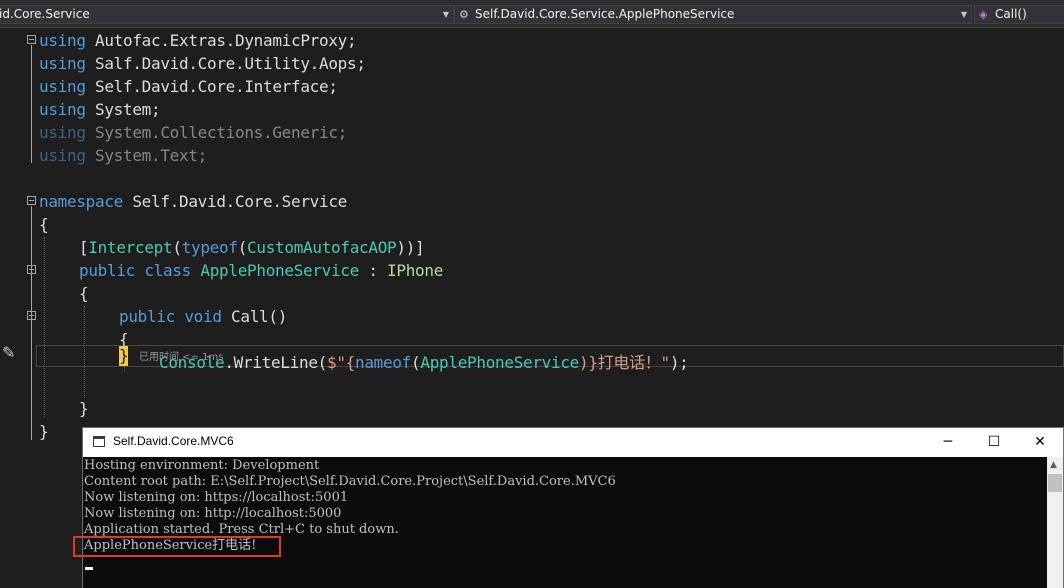  I want to click on maximize-button: ☐, so click(994, 442).